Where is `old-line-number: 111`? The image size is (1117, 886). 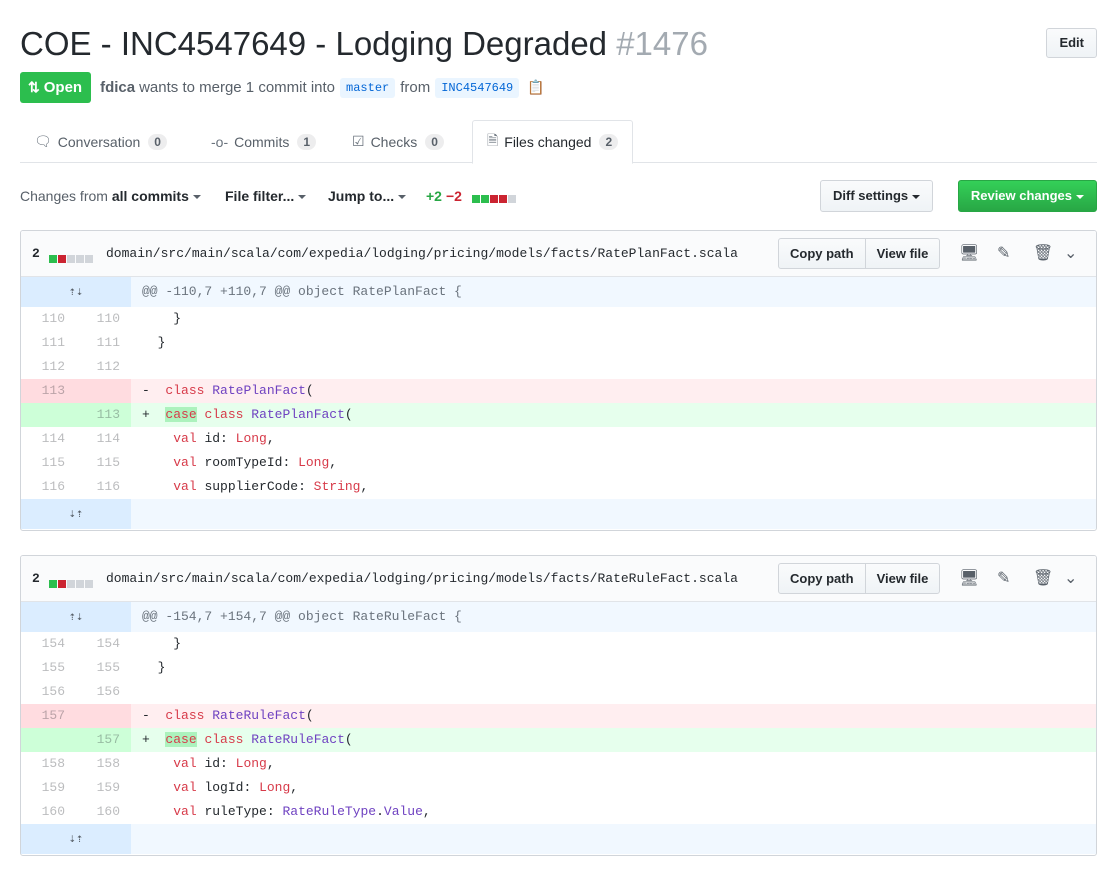 old-line-number: 111 is located at coordinates (48, 343).